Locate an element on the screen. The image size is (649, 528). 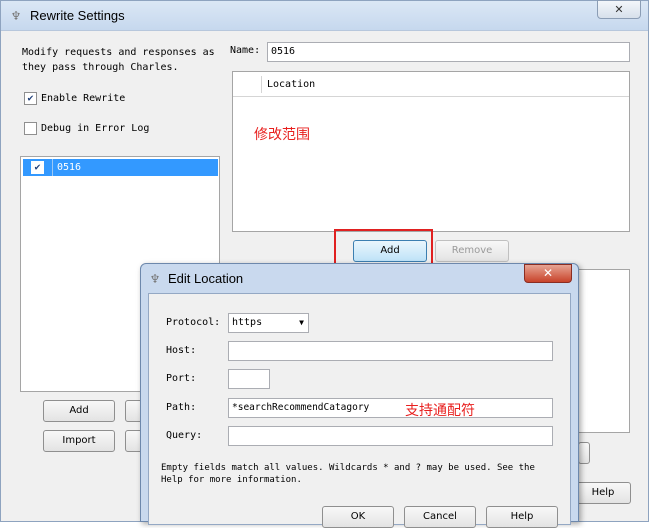
dialog-title: Edit Location is located at coordinates (206, 278).